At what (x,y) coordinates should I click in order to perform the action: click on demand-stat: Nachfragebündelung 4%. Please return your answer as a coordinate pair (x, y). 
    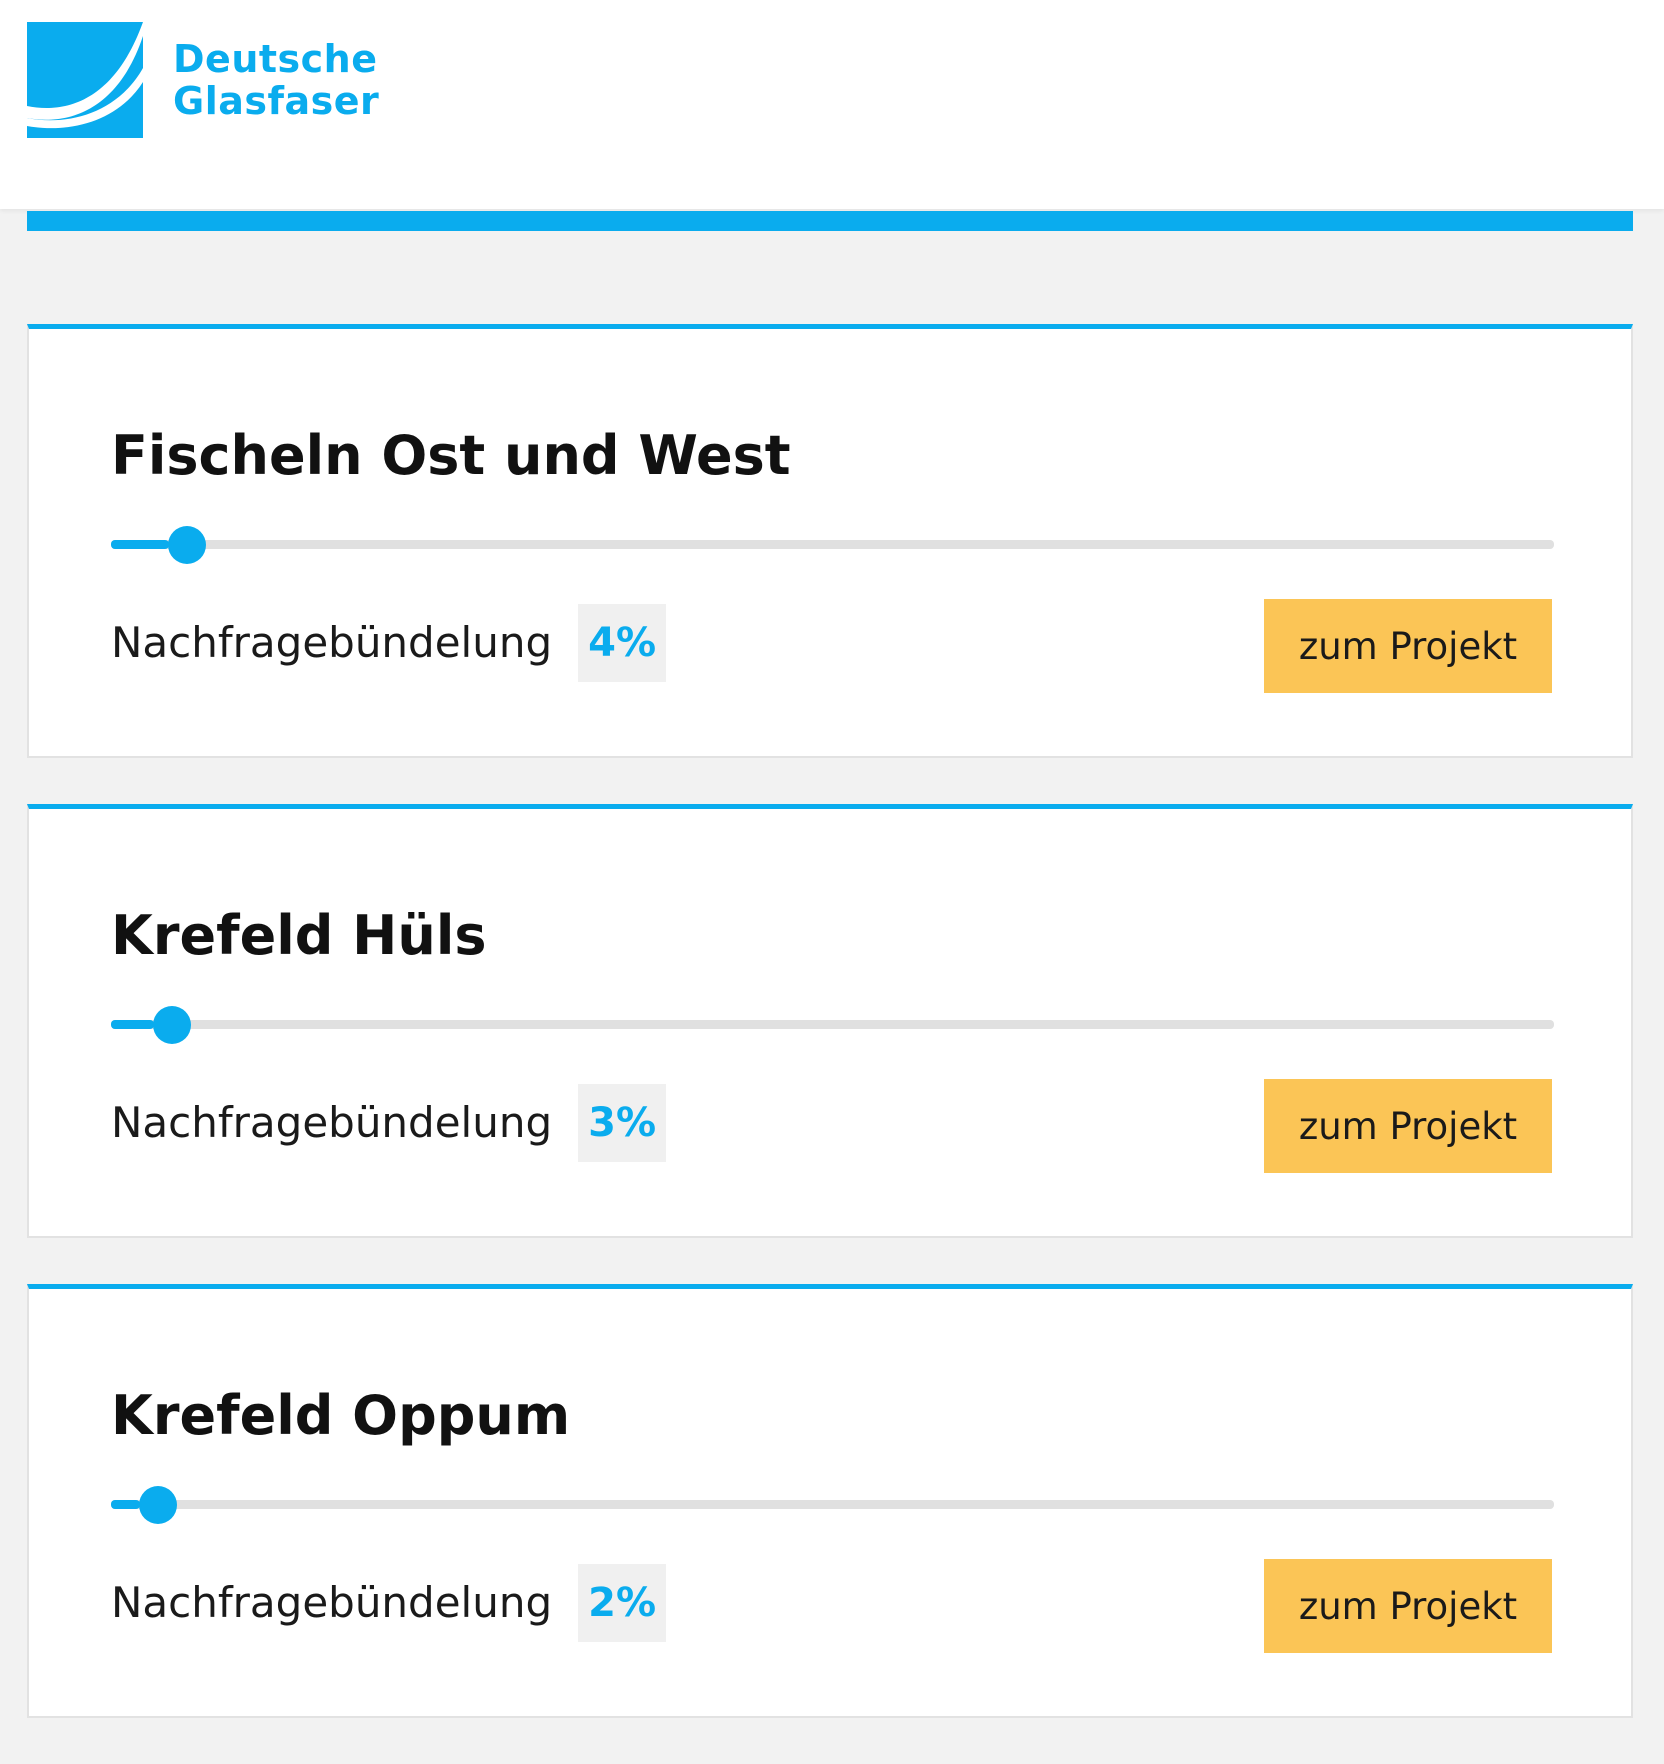
    Looking at the image, I should click on (389, 643).